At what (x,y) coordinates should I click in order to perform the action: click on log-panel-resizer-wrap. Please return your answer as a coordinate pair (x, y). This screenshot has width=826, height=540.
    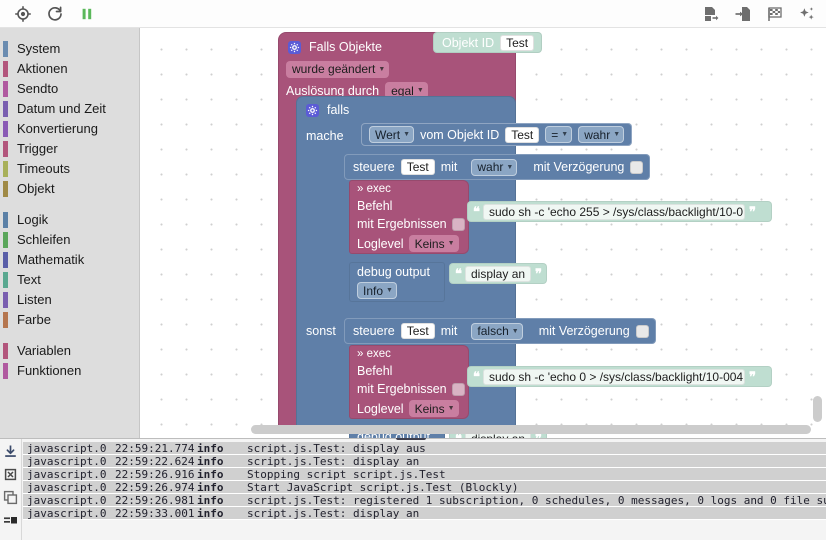
    Looking at the image, I should click on (413, 437).